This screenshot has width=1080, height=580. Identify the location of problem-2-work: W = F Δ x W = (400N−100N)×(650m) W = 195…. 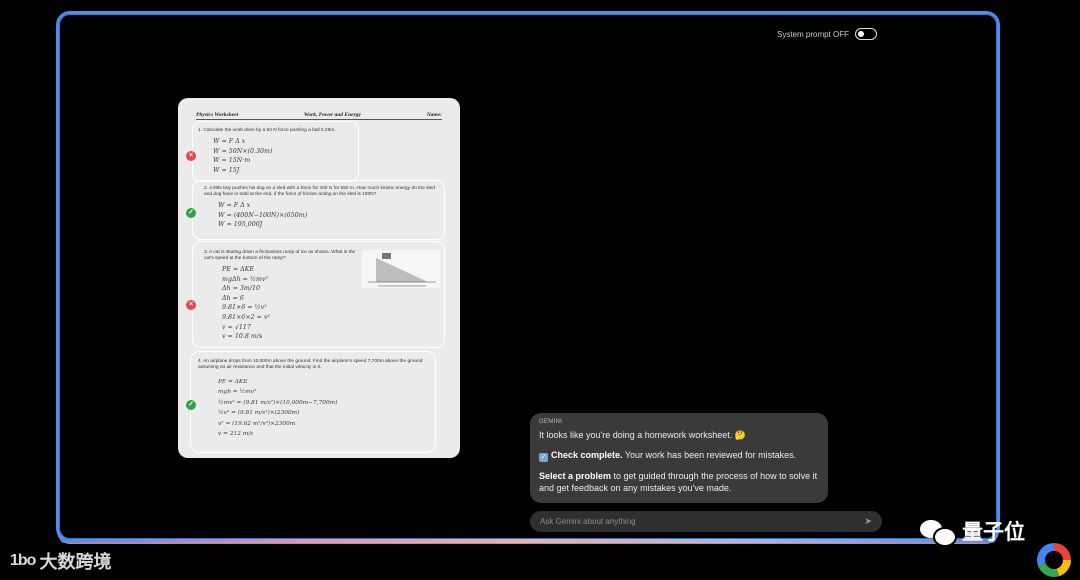
(263, 215).